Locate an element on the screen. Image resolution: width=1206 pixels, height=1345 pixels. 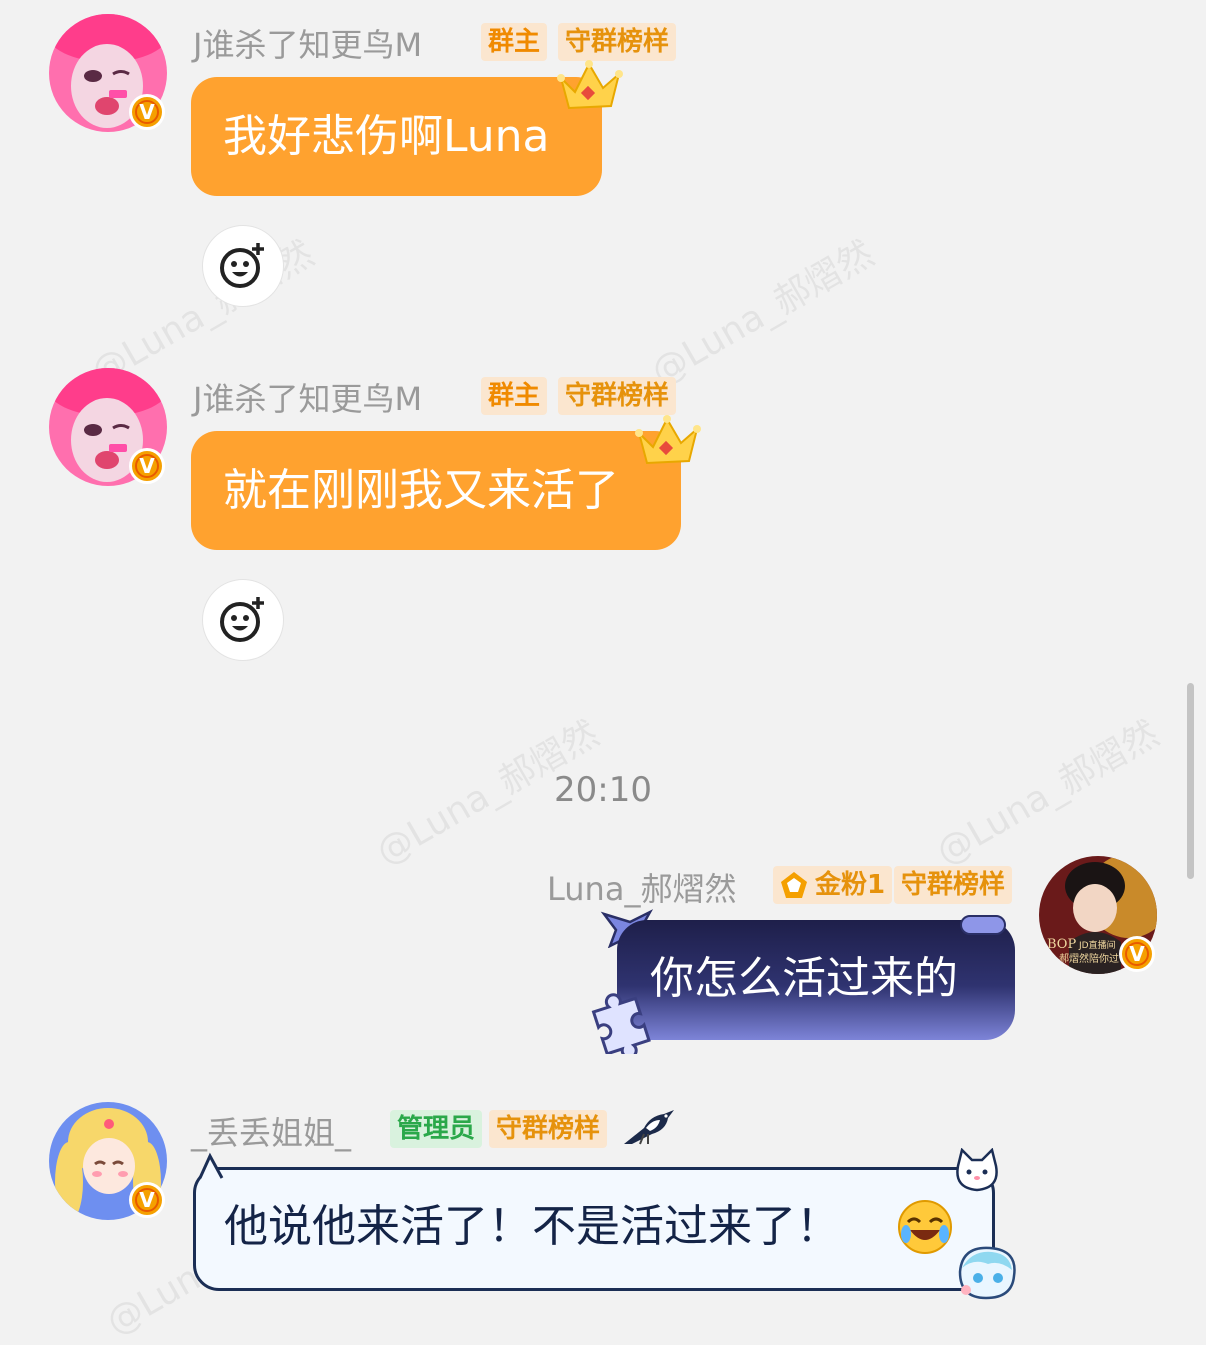
fan-level-text: 金粉1 is located at coordinates (850, 885).